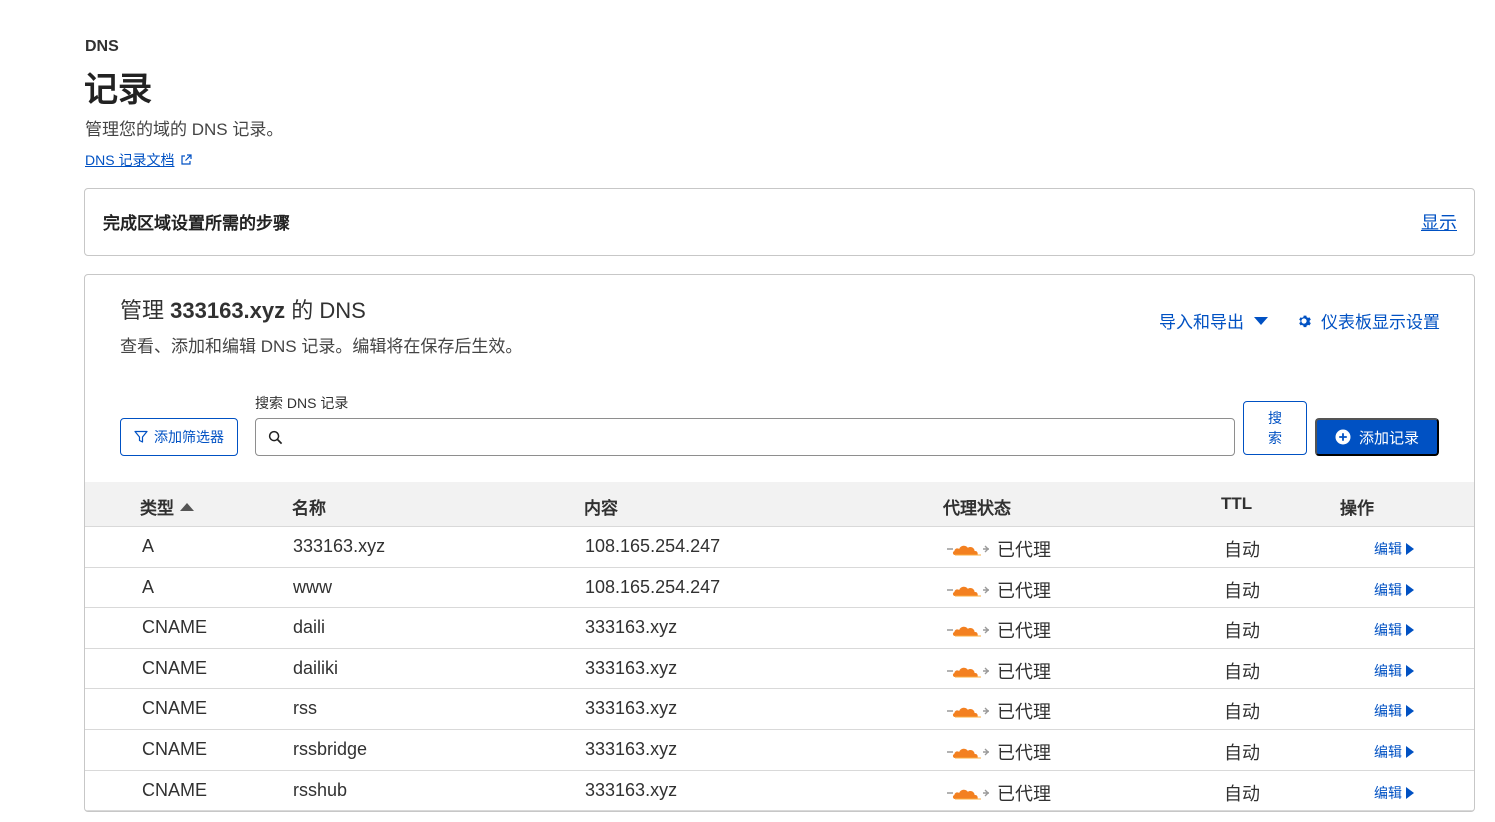 The height and width of the screenshot is (822, 1495). Describe the element at coordinates (1388, 438) in the screenshot. I see `add-record-label: 添加记录` at that location.